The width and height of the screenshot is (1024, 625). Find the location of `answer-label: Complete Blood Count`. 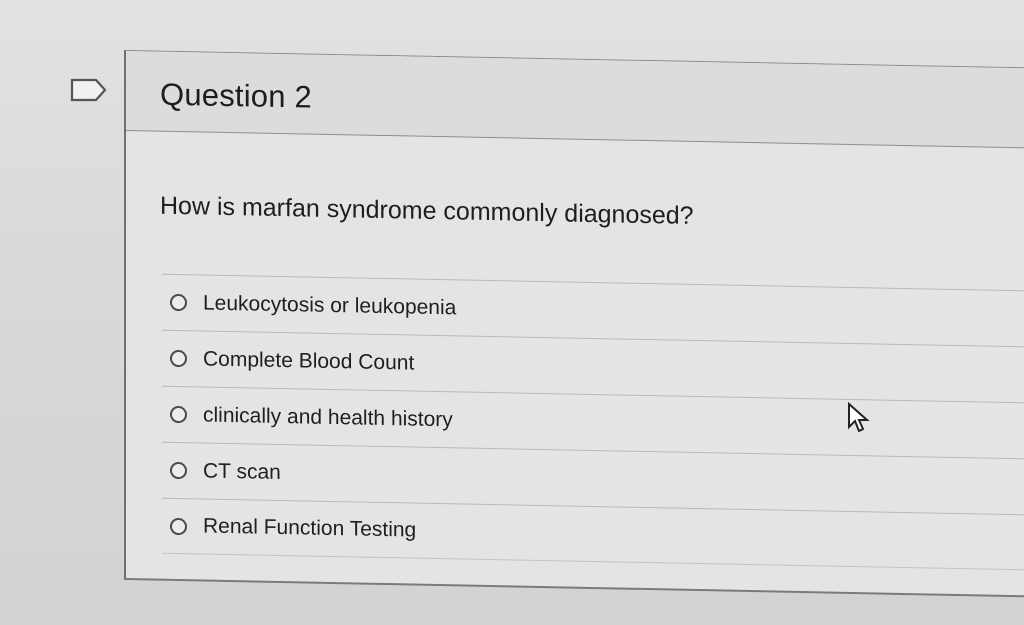

answer-label: Complete Blood Count is located at coordinates (308, 361).